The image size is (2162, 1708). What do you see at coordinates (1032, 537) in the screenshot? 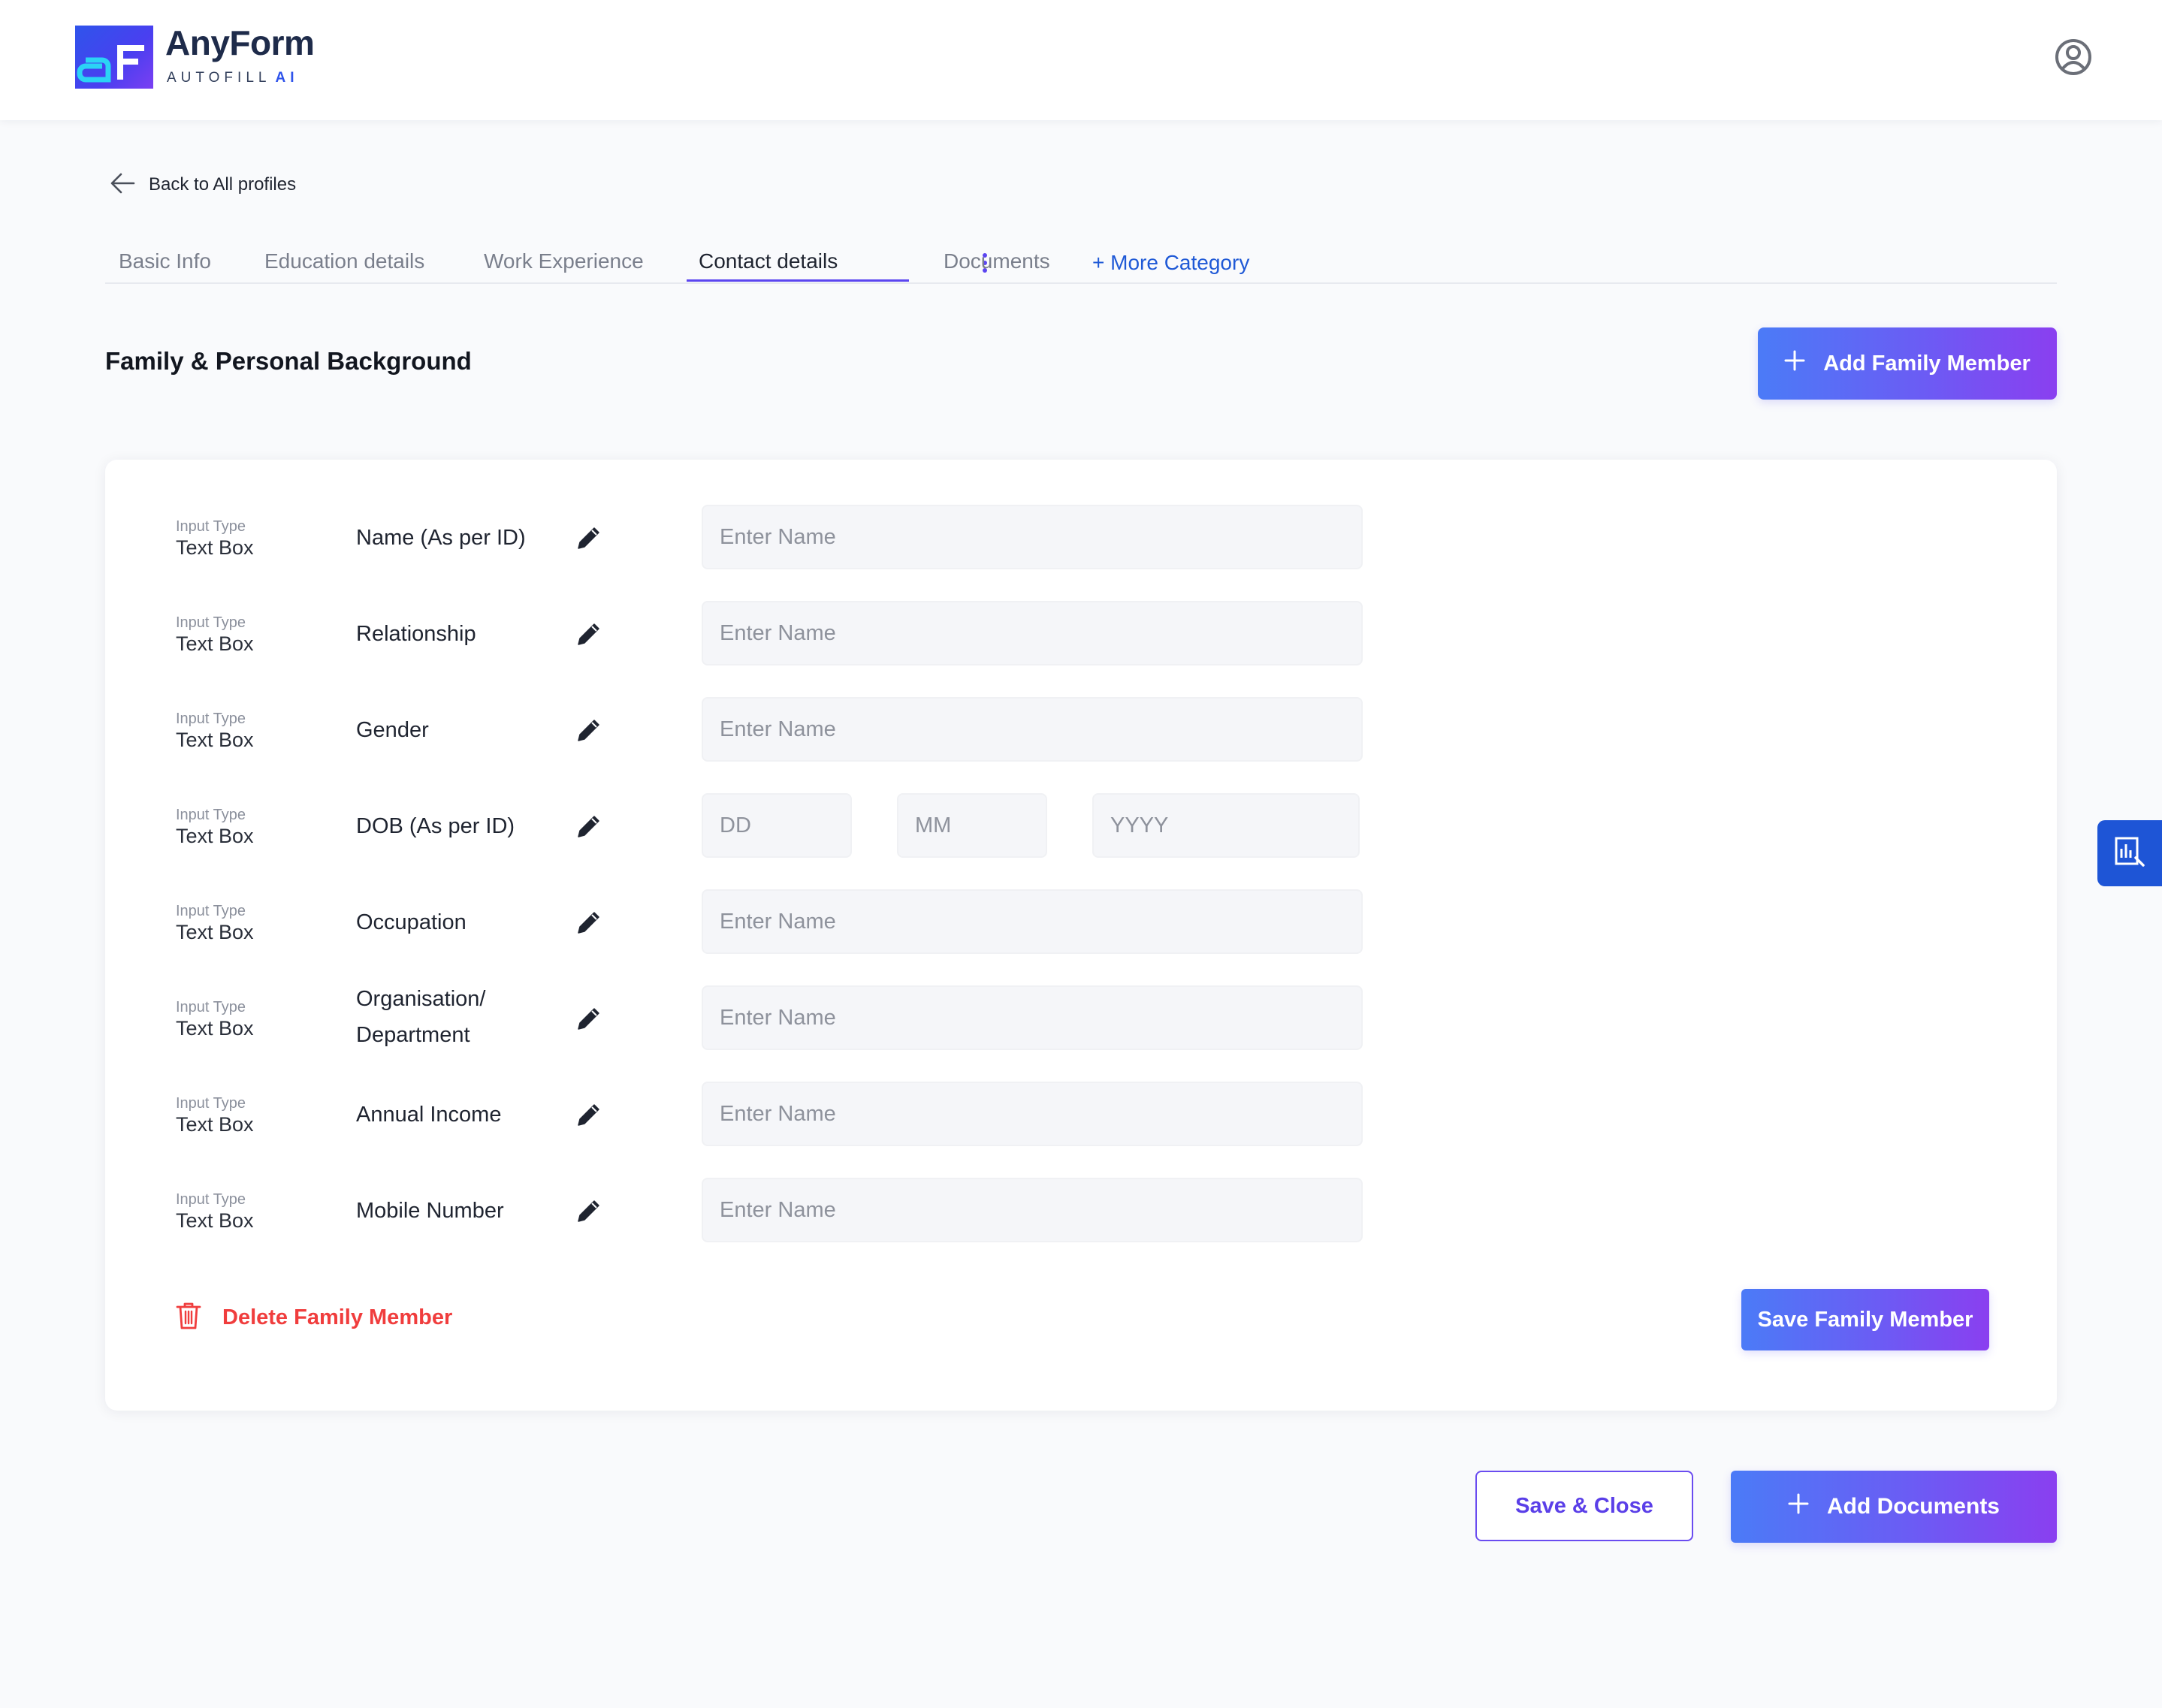
I see `name-input` at bounding box center [1032, 537].